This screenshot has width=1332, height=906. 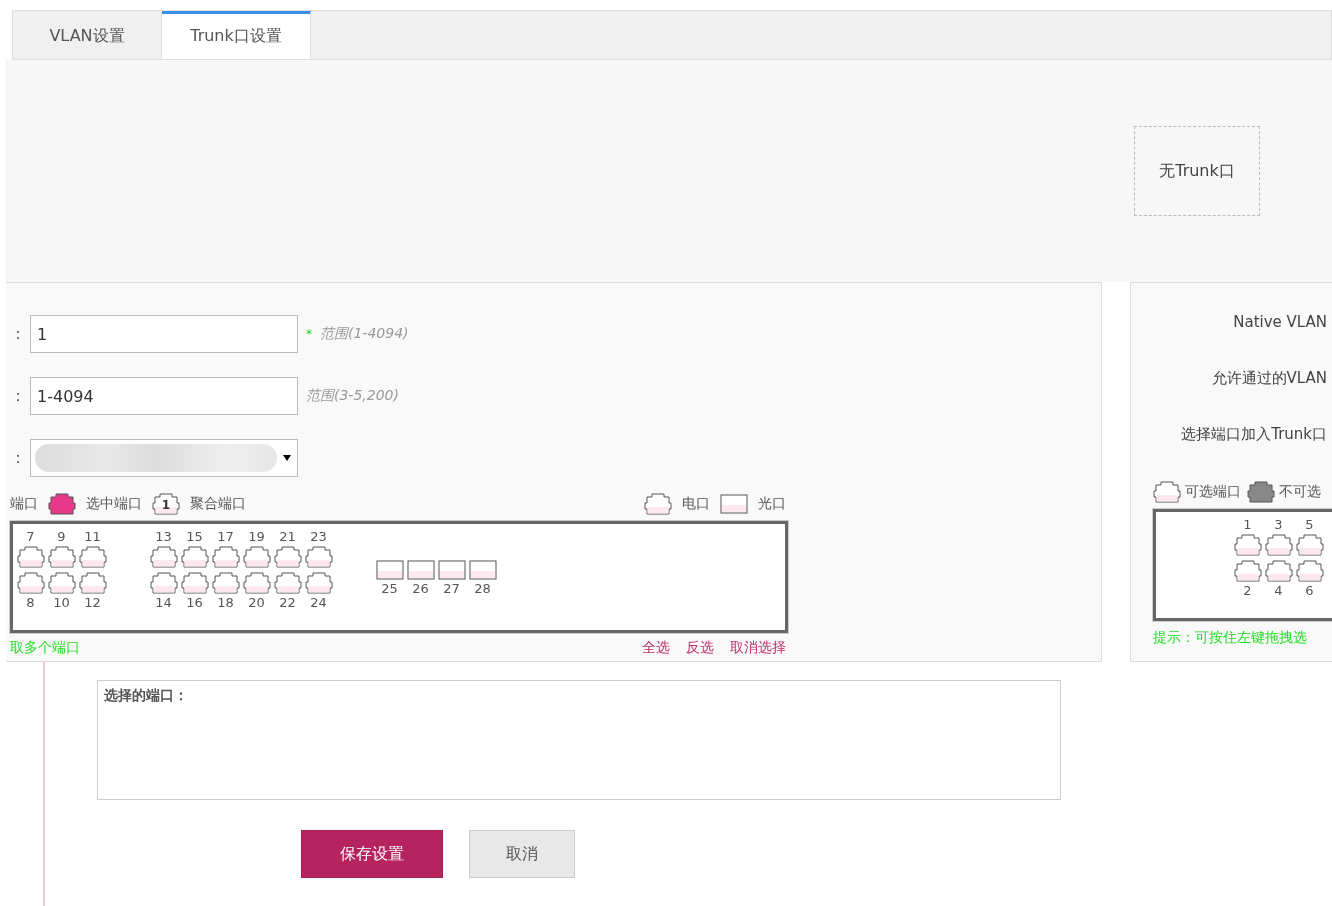 I want to click on port-number: 14, so click(x=163, y=603).